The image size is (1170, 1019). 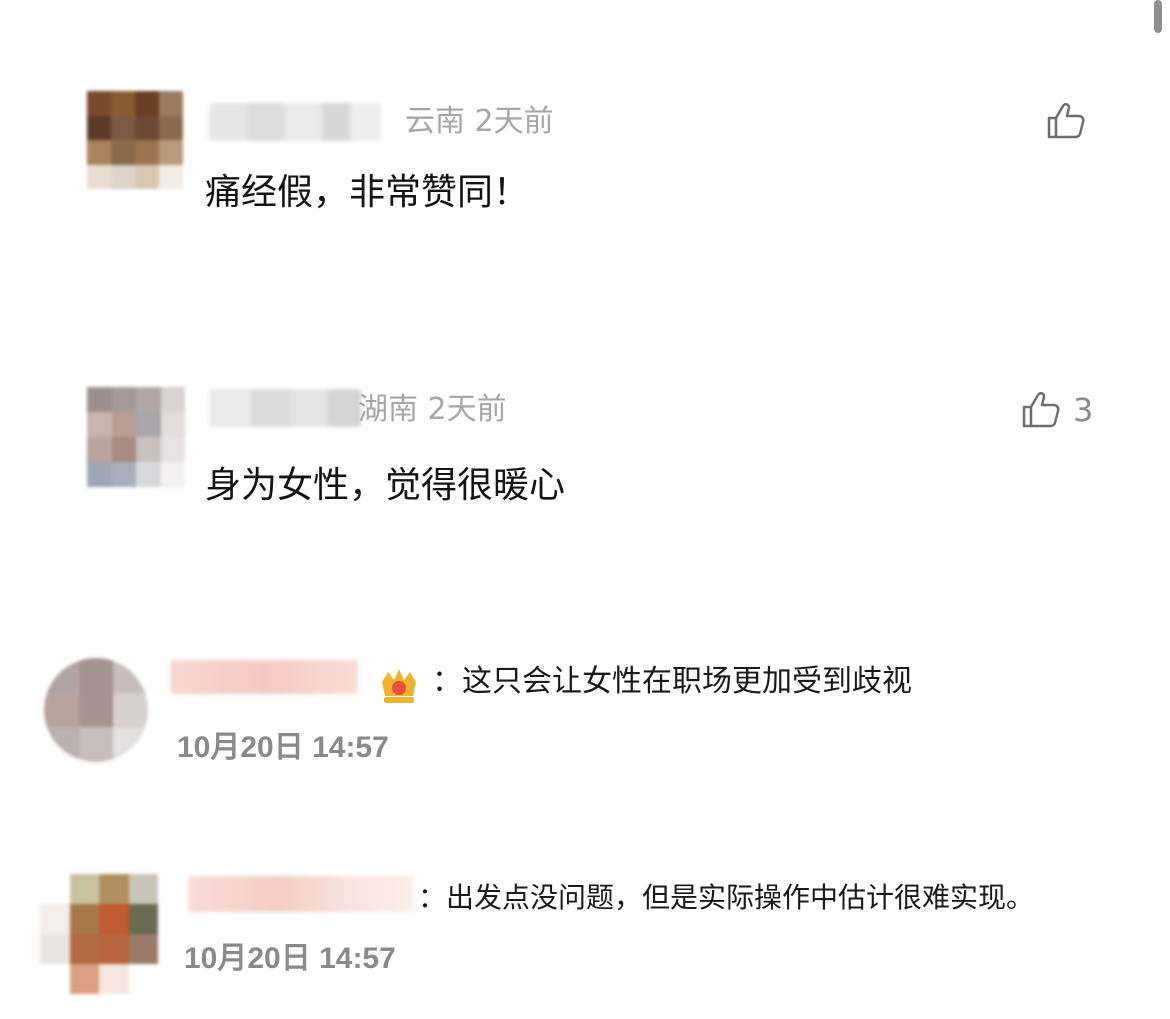 What do you see at coordinates (435, 121) in the screenshot?
I see `region-label: 云南` at bounding box center [435, 121].